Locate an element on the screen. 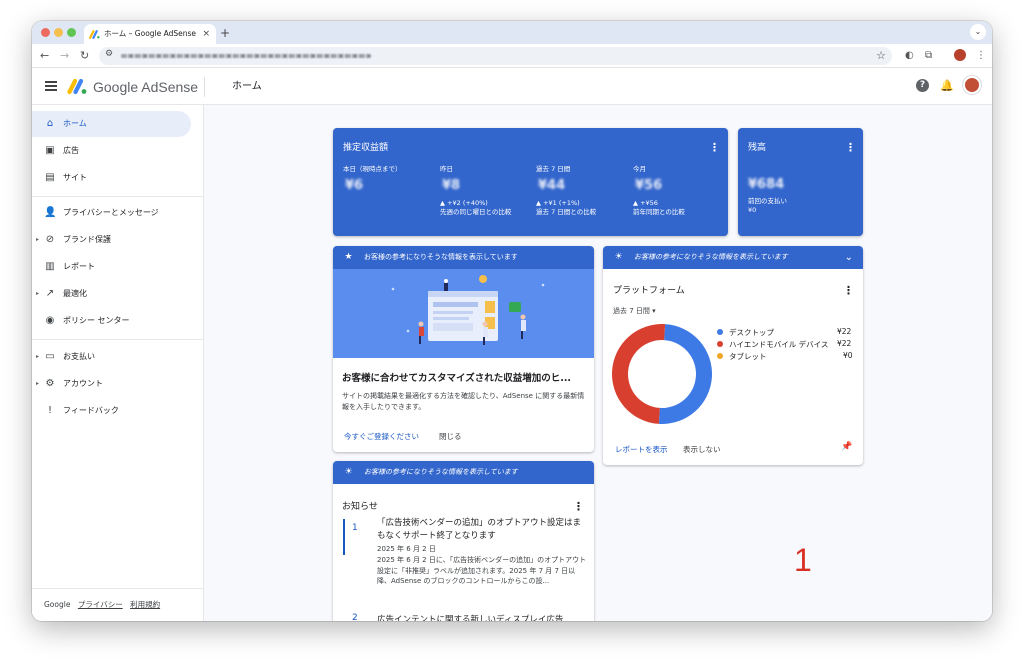  browser-tab: ホーム – Google AdSense × is located at coordinates (150, 34).